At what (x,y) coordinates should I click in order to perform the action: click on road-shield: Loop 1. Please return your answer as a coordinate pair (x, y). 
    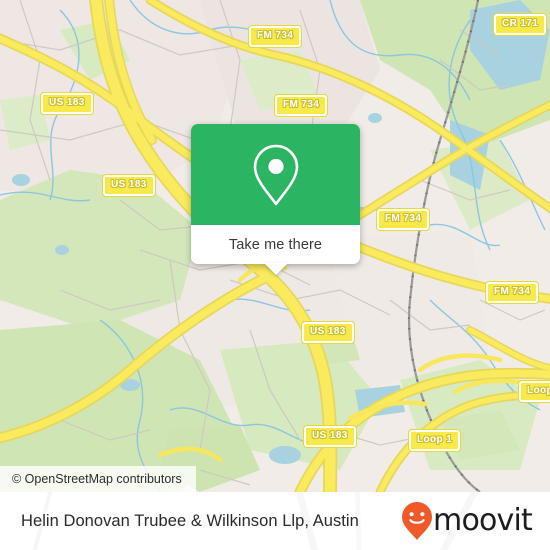
    Looking at the image, I should click on (434, 440).